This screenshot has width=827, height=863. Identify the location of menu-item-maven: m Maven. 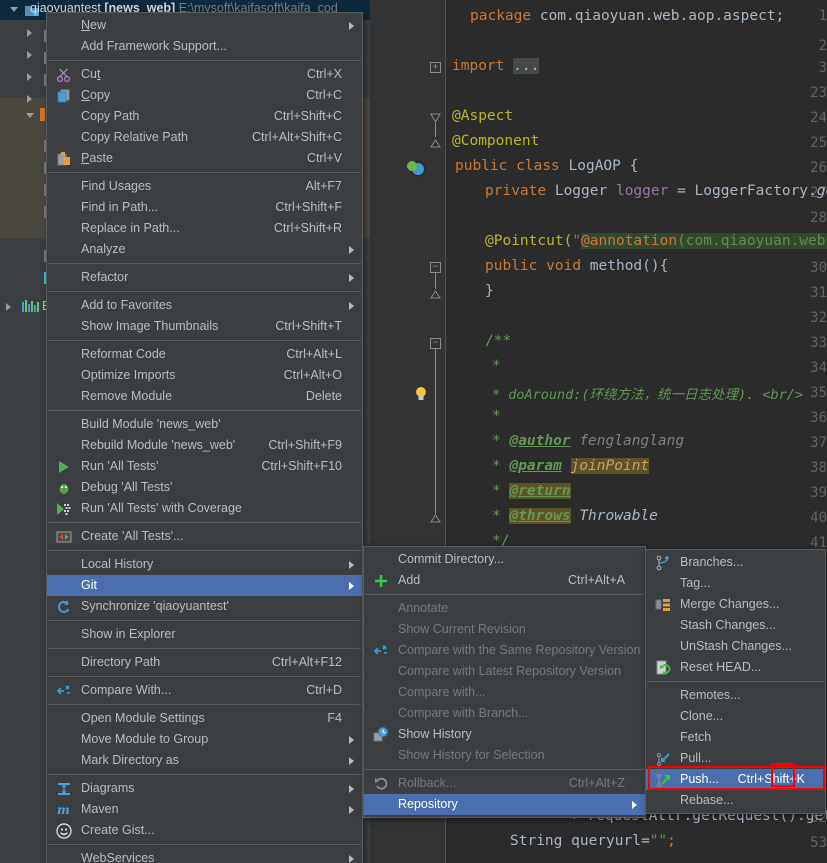
(204, 809).